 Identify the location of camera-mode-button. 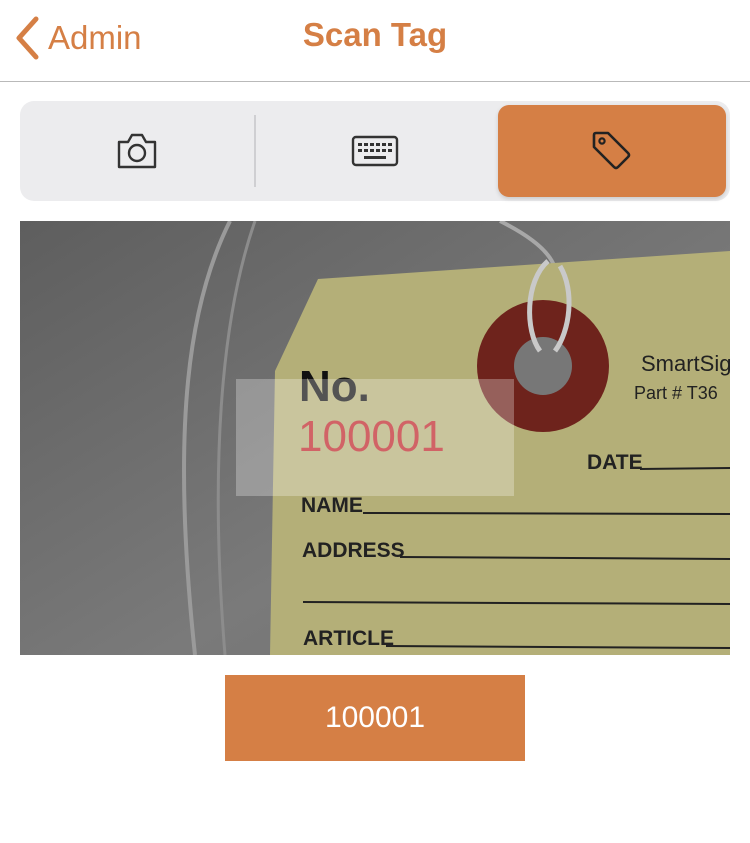
(137, 151).